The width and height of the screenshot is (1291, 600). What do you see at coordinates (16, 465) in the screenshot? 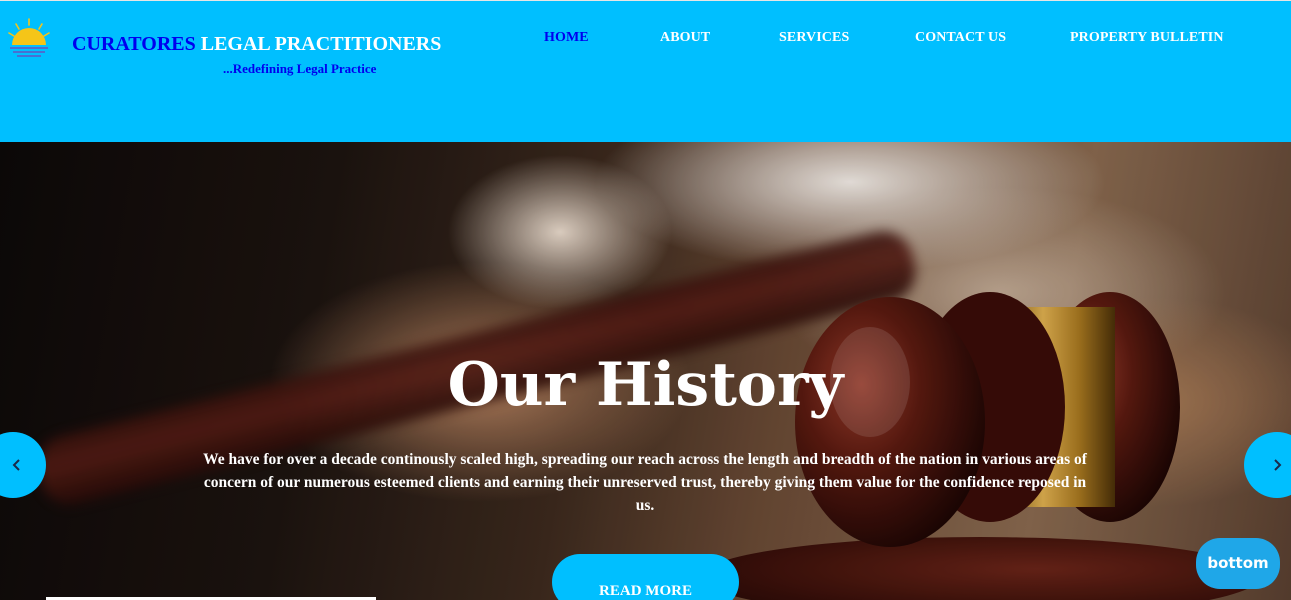
I see `chevron-left-icon` at bounding box center [16, 465].